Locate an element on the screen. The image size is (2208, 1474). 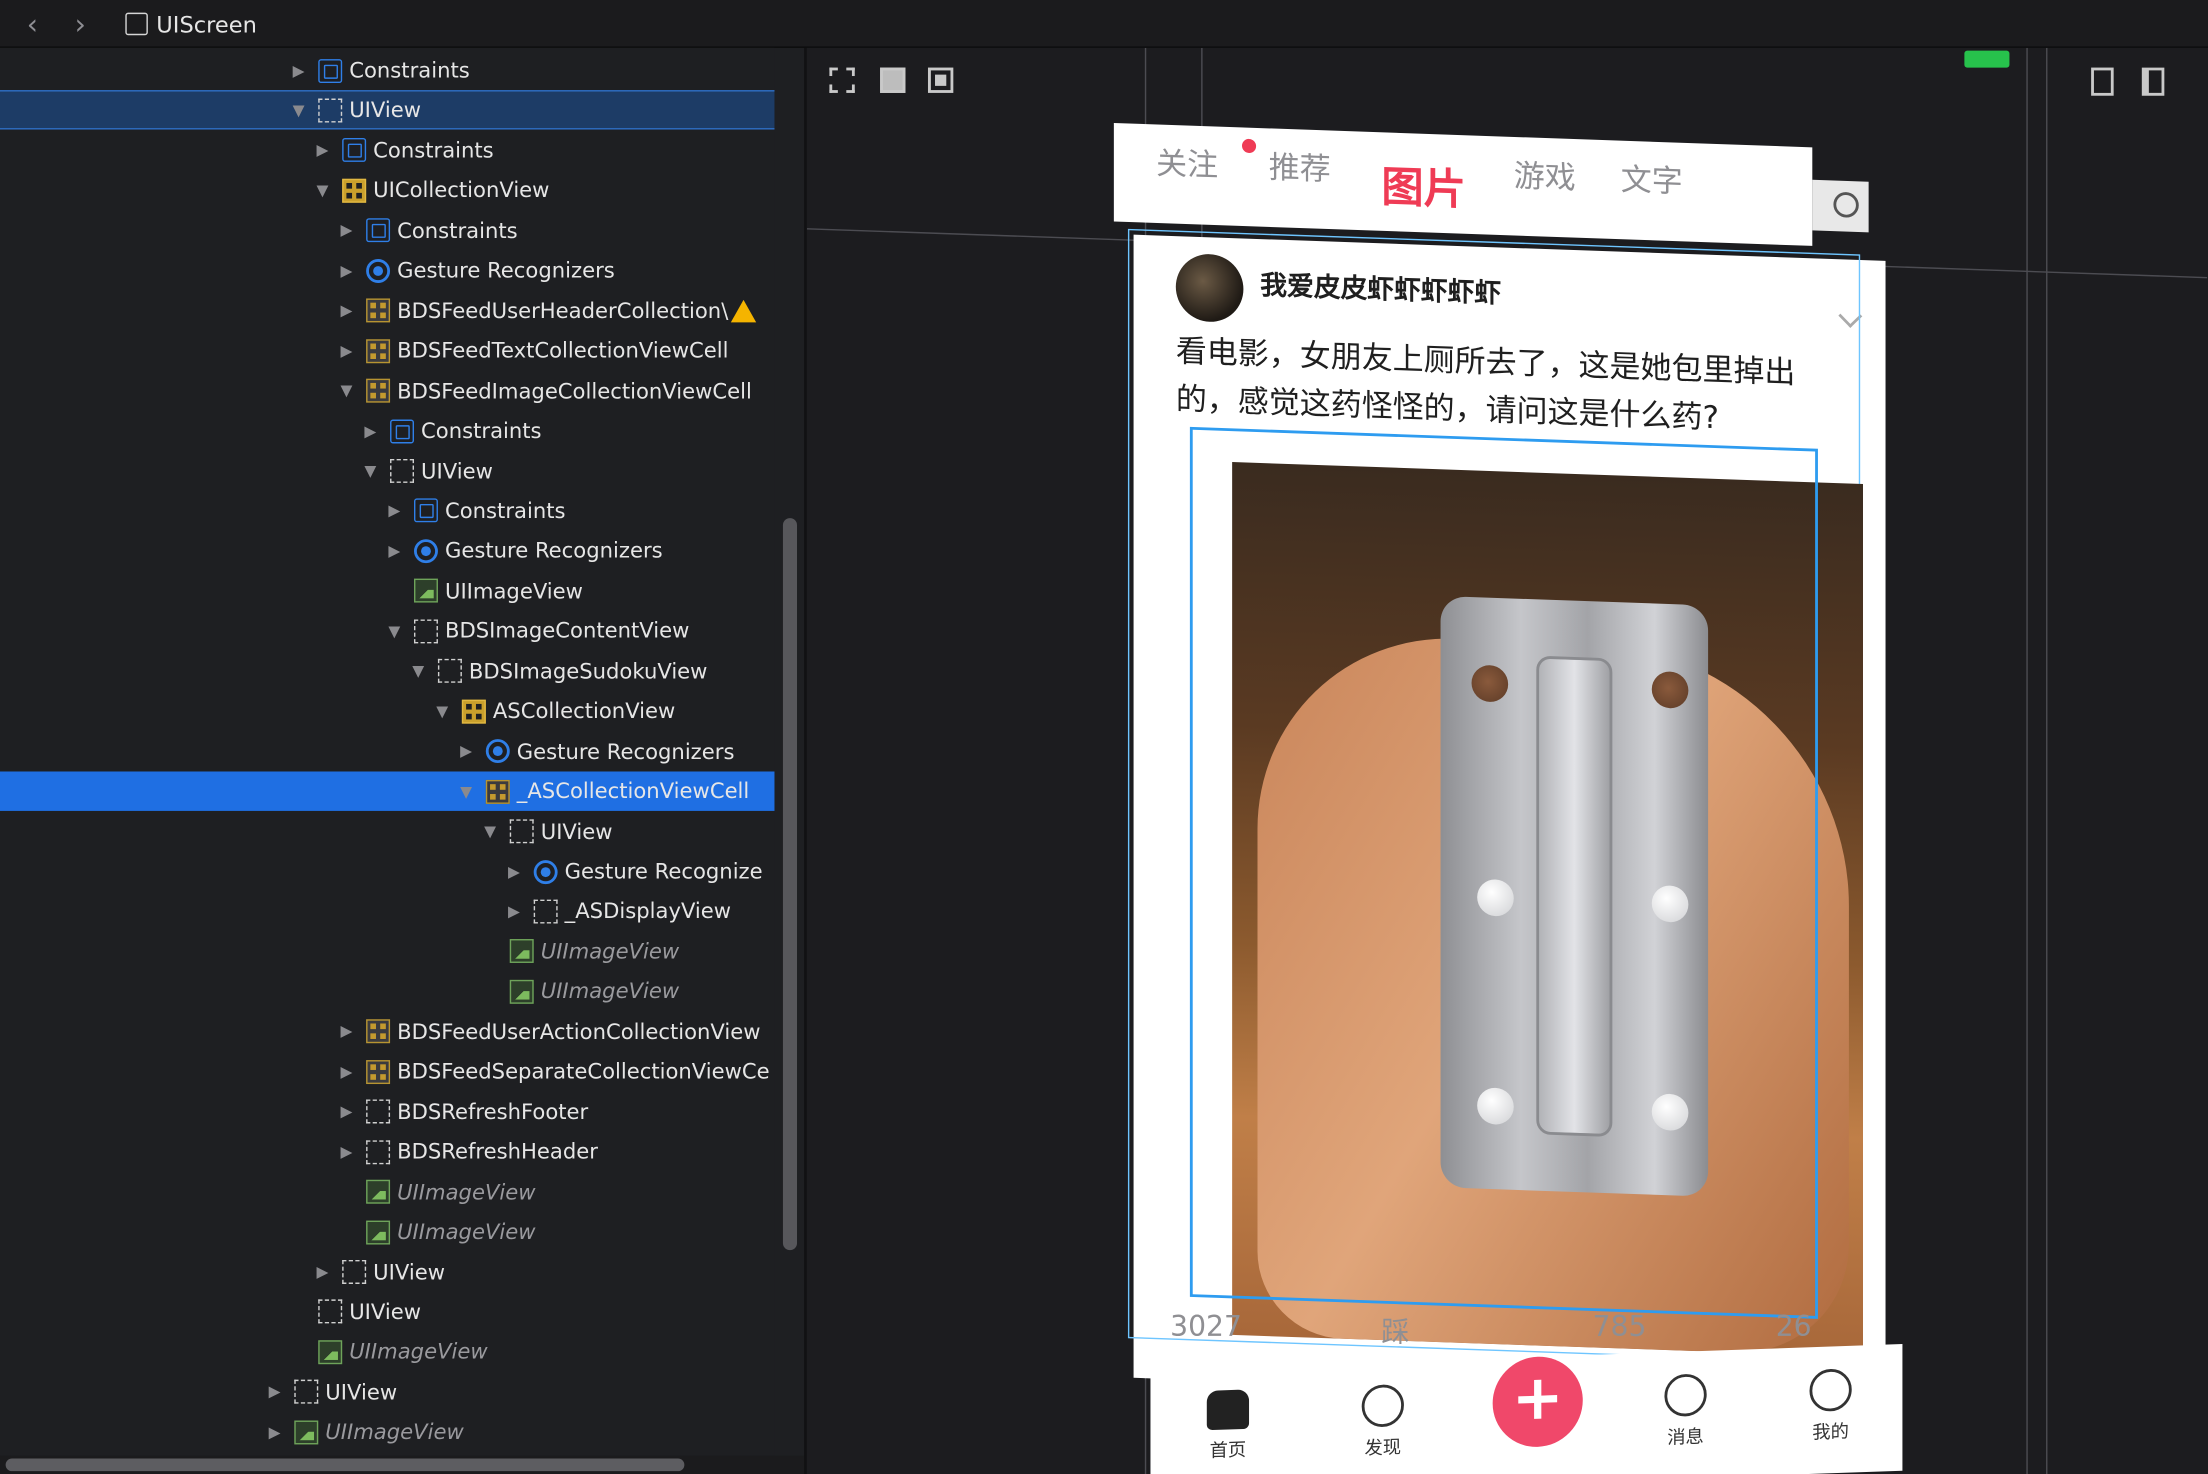
tree-row-label: Constraints is located at coordinates (505, 511).